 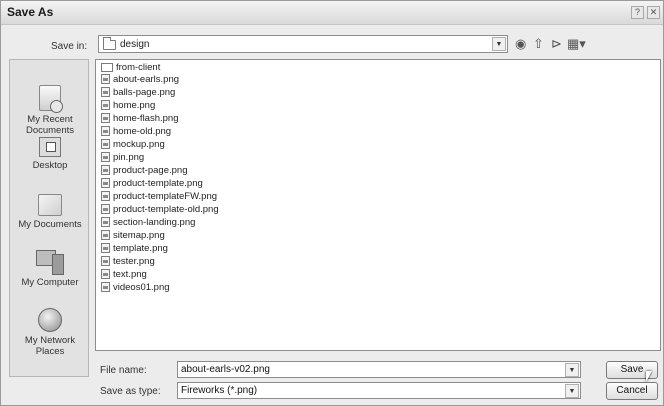 What do you see at coordinates (154, 222) in the screenshot?
I see `file-name-text: section-landing.png` at bounding box center [154, 222].